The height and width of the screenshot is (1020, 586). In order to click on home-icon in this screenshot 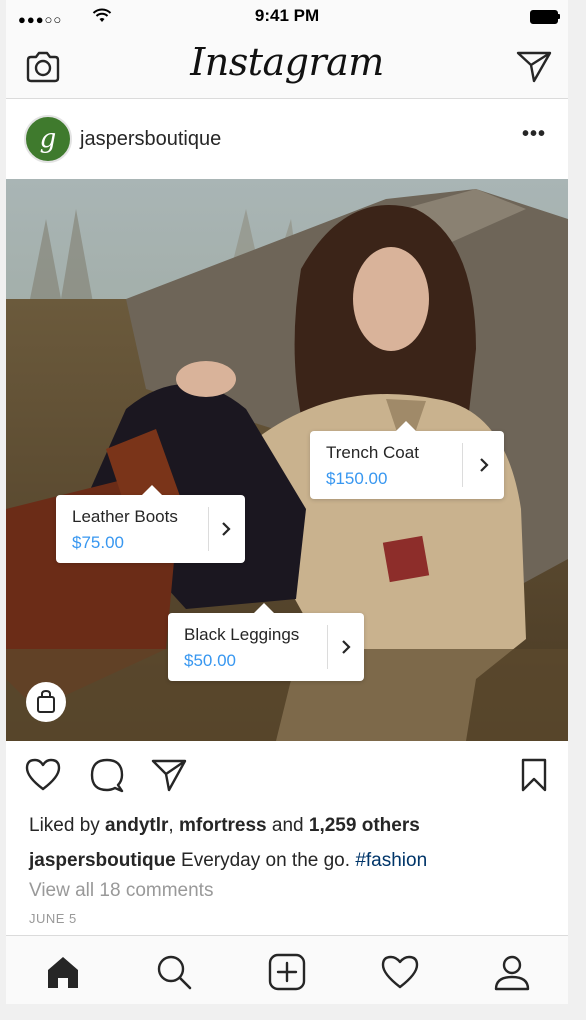, I will do `click(63, 972)`.